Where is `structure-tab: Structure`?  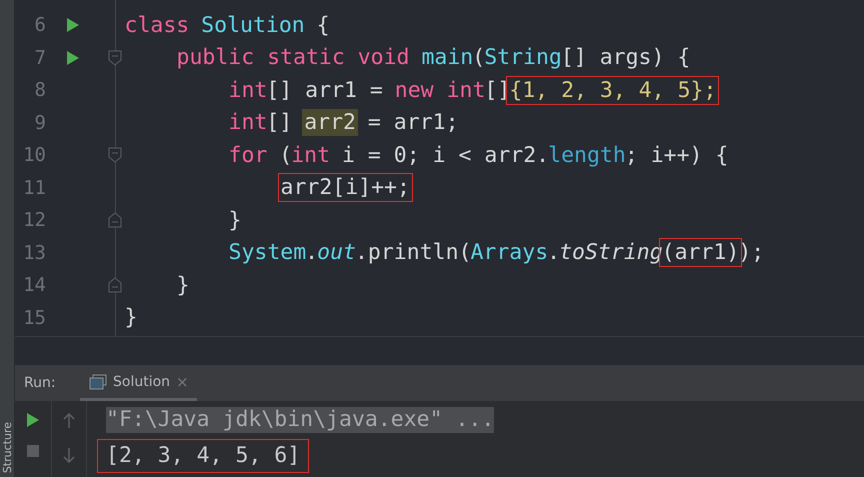 structure-tab: Structure is located at coordinates (7, 447).